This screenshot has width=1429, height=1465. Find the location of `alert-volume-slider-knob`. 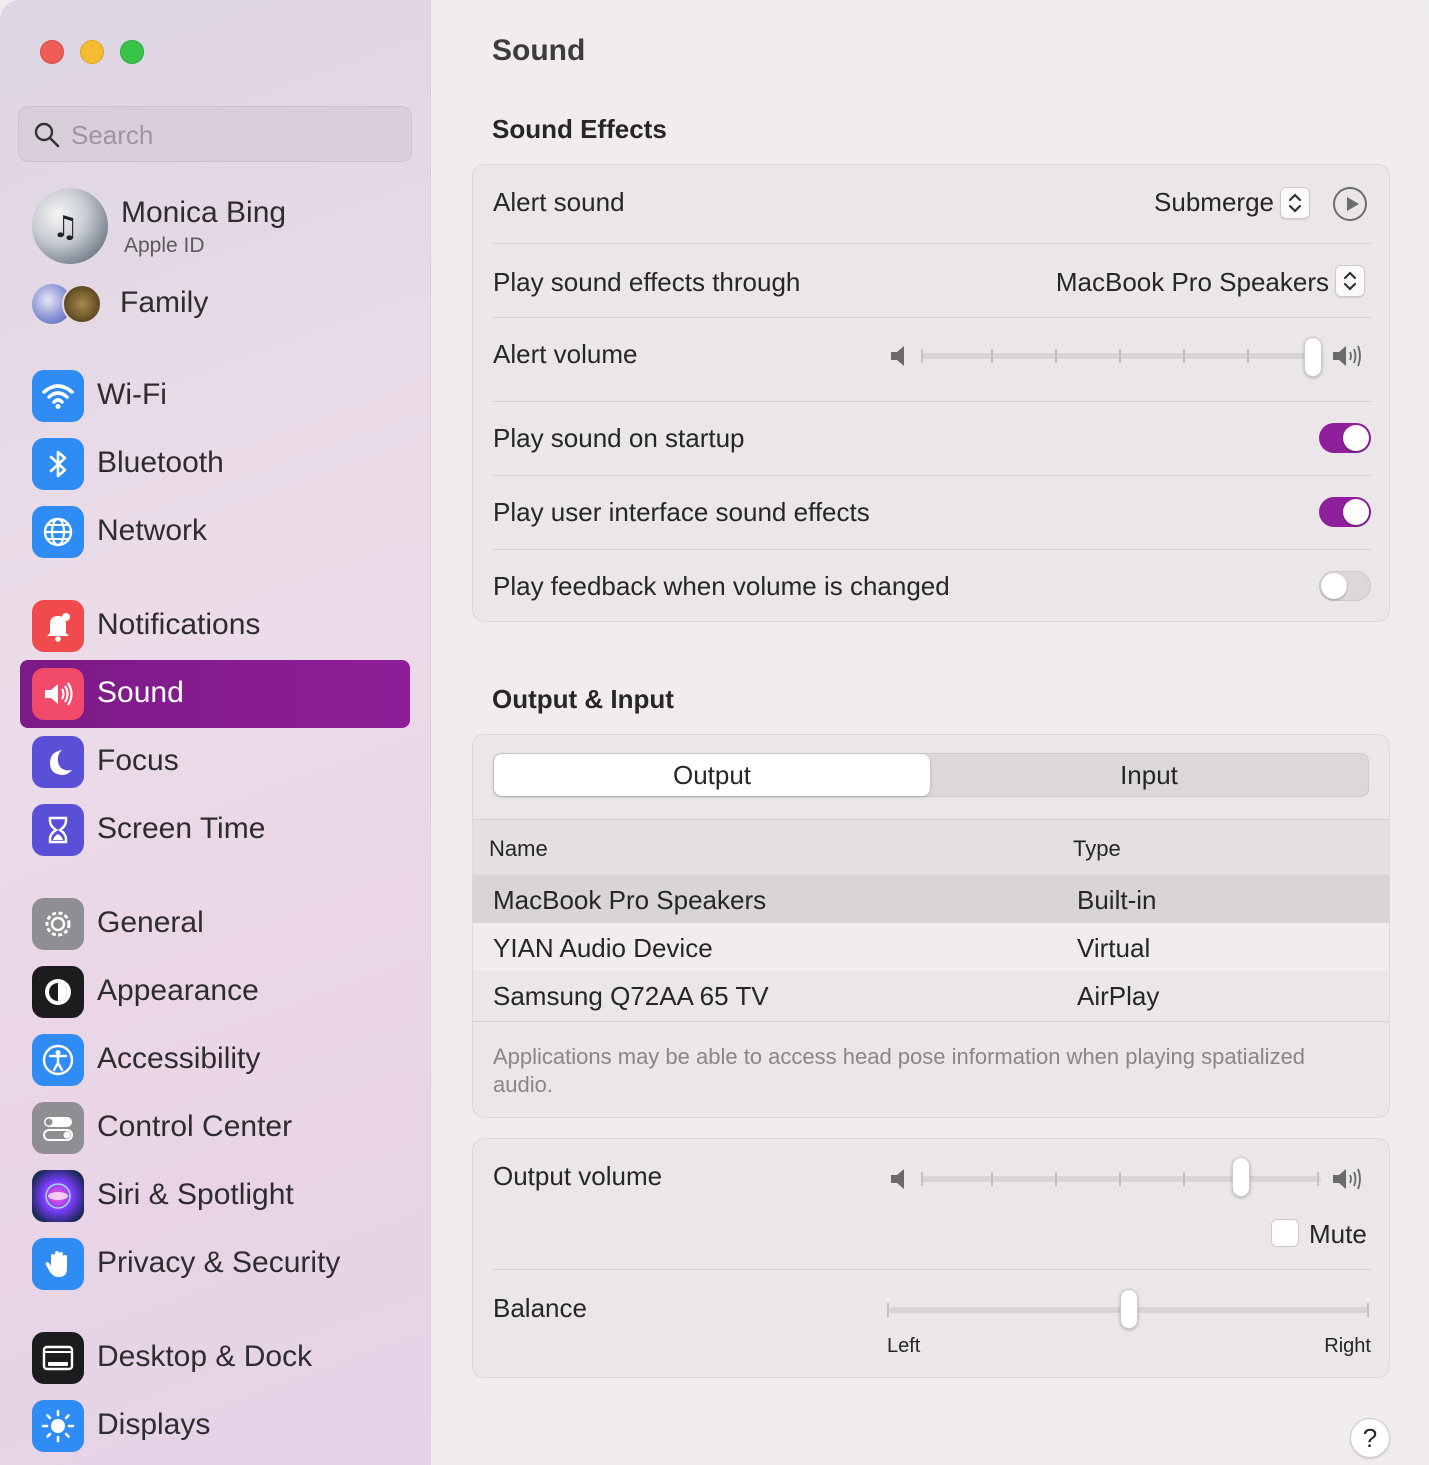

alert-volume-slider-knob is located at coordinates (1313, 357).